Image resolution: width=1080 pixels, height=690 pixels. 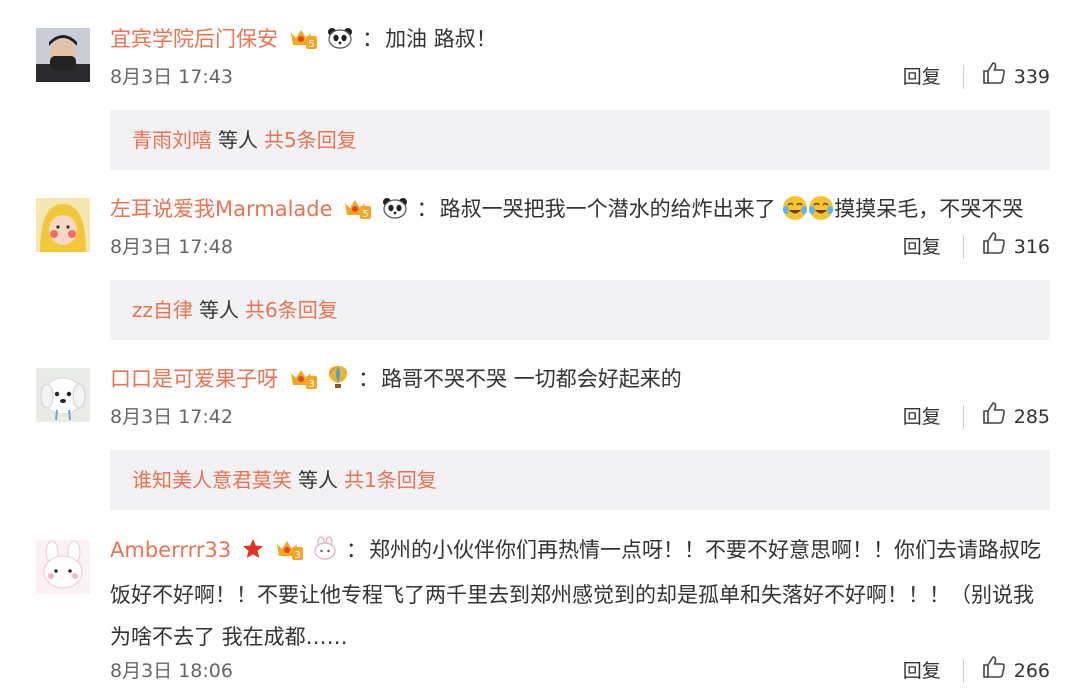 What do you see at coordinates (171, 417) in the screenshot?
I see `timestamp: 8月3日 17:42` at bounding box center [171, 417].